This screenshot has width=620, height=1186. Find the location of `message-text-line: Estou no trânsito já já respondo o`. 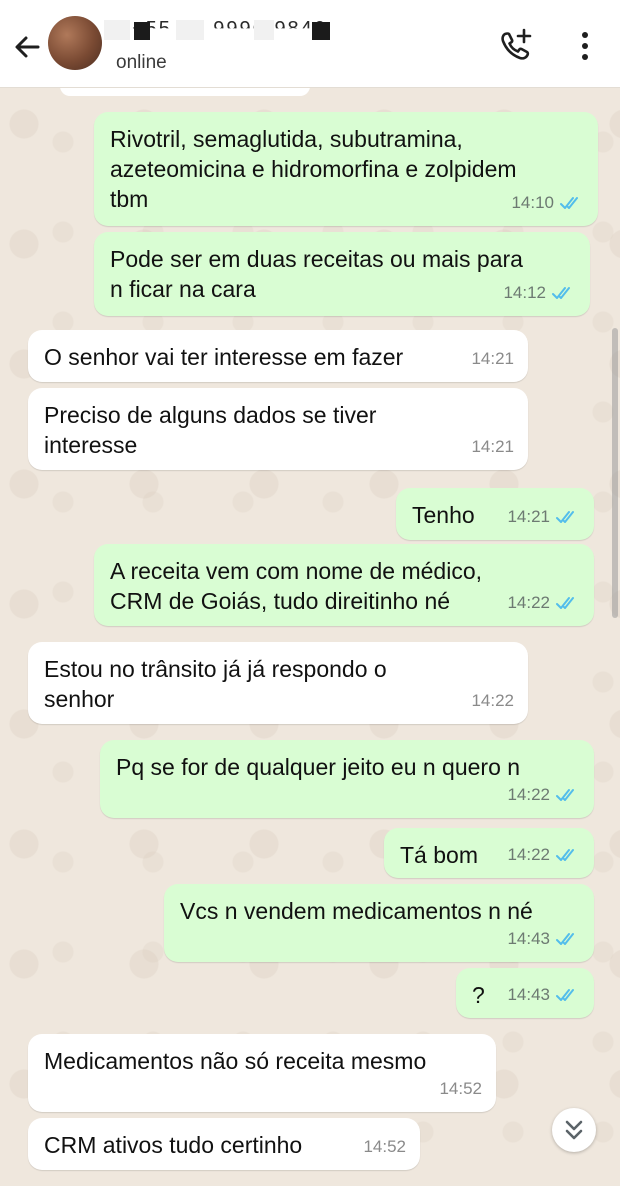

message-text-line: Estou no trânsito já já respondo o is located at coordinates (215, 669).